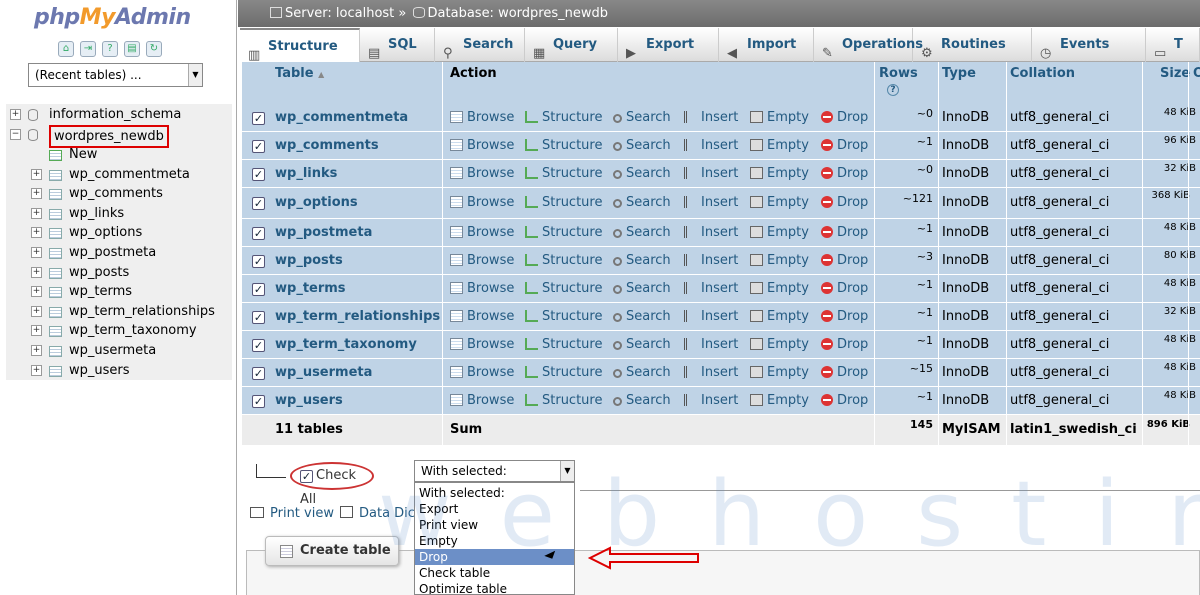 The width and height of the screenshot is (1200, 595). I want to click on tab-query: ▦ Query, so click(571, 45).